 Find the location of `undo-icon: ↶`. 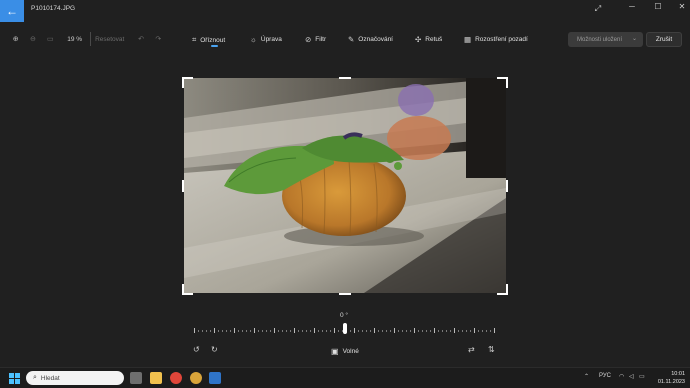

undo-icon: ↶ is located at coordinates (140, 39).